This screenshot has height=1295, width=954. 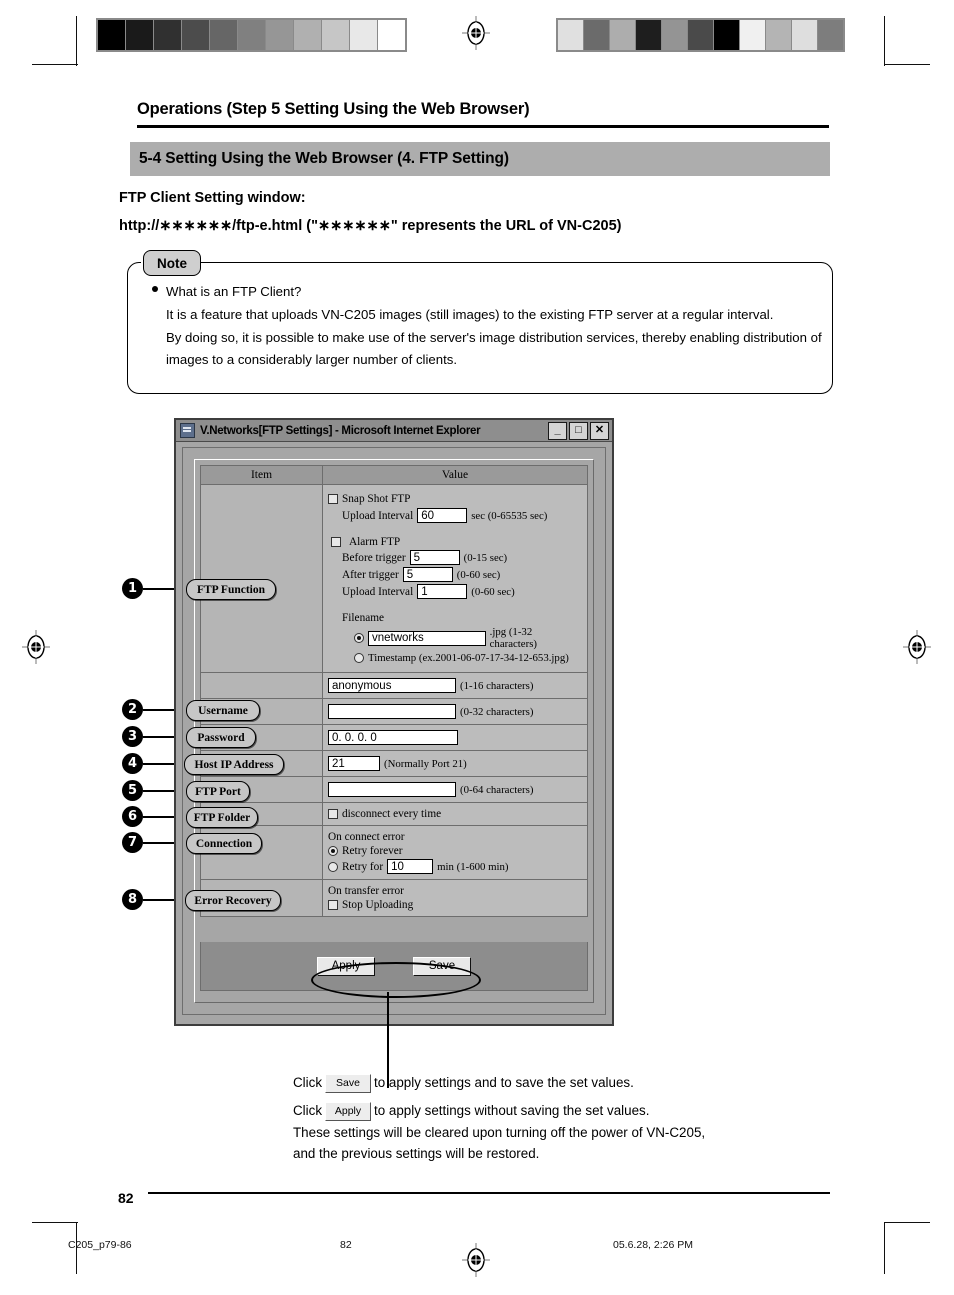 What do you see at coordinates (224, 843) in the screenshot?
I see `callout-7-label: Connection` at bounding box center [224, 843].